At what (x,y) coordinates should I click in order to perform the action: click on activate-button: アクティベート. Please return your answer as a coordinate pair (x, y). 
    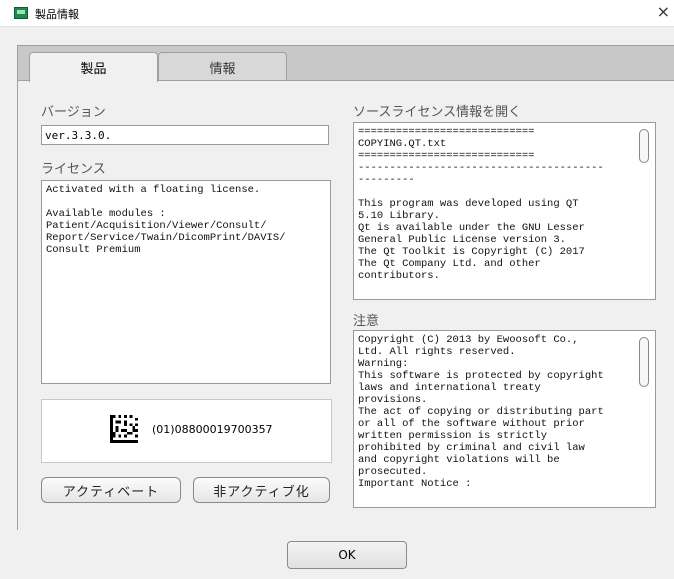
    Looking at the image, I should click on (111, 490).